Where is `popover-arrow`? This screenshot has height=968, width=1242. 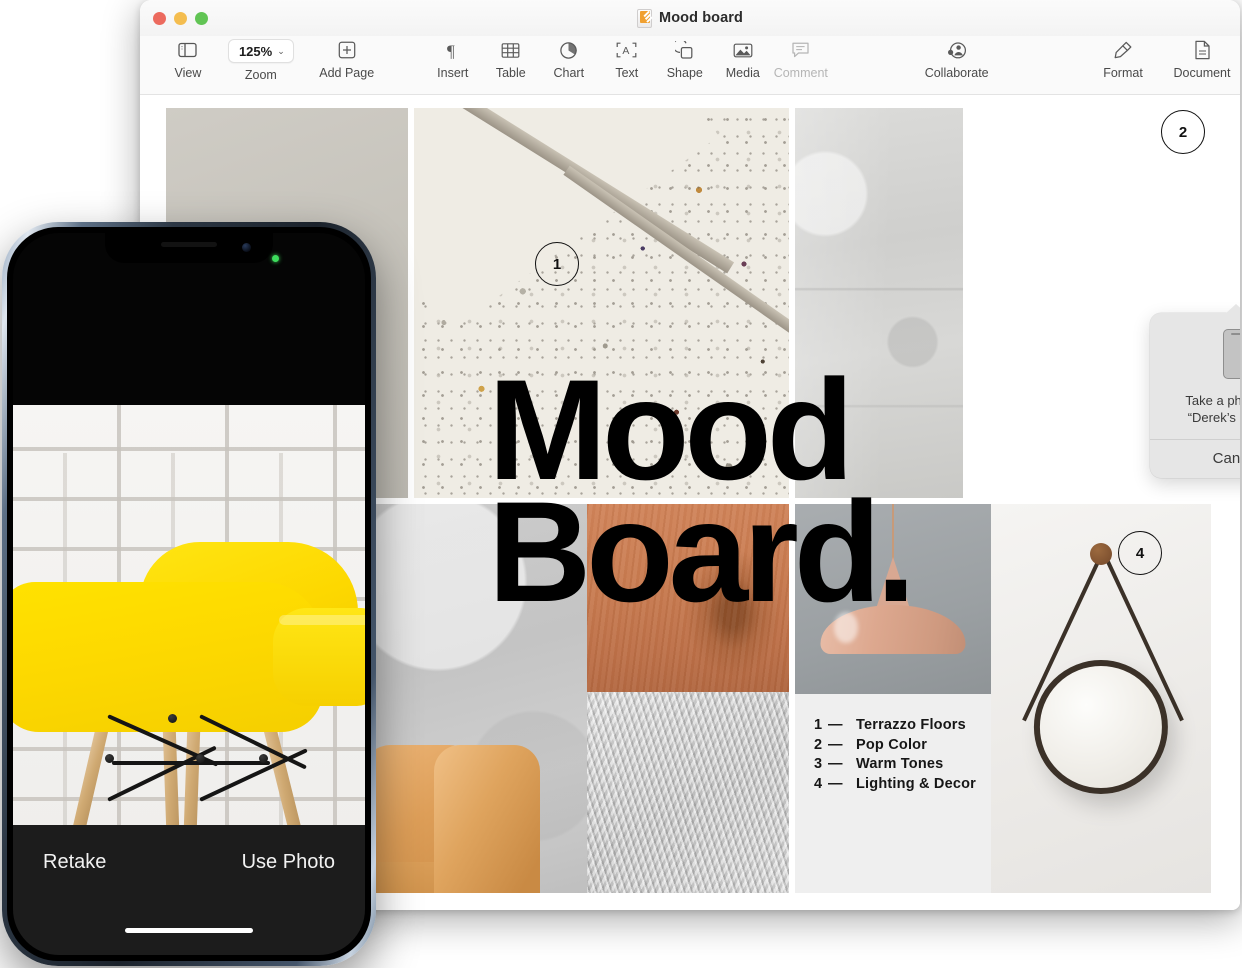 popover-arrow is located at coordinates (1232, 309).